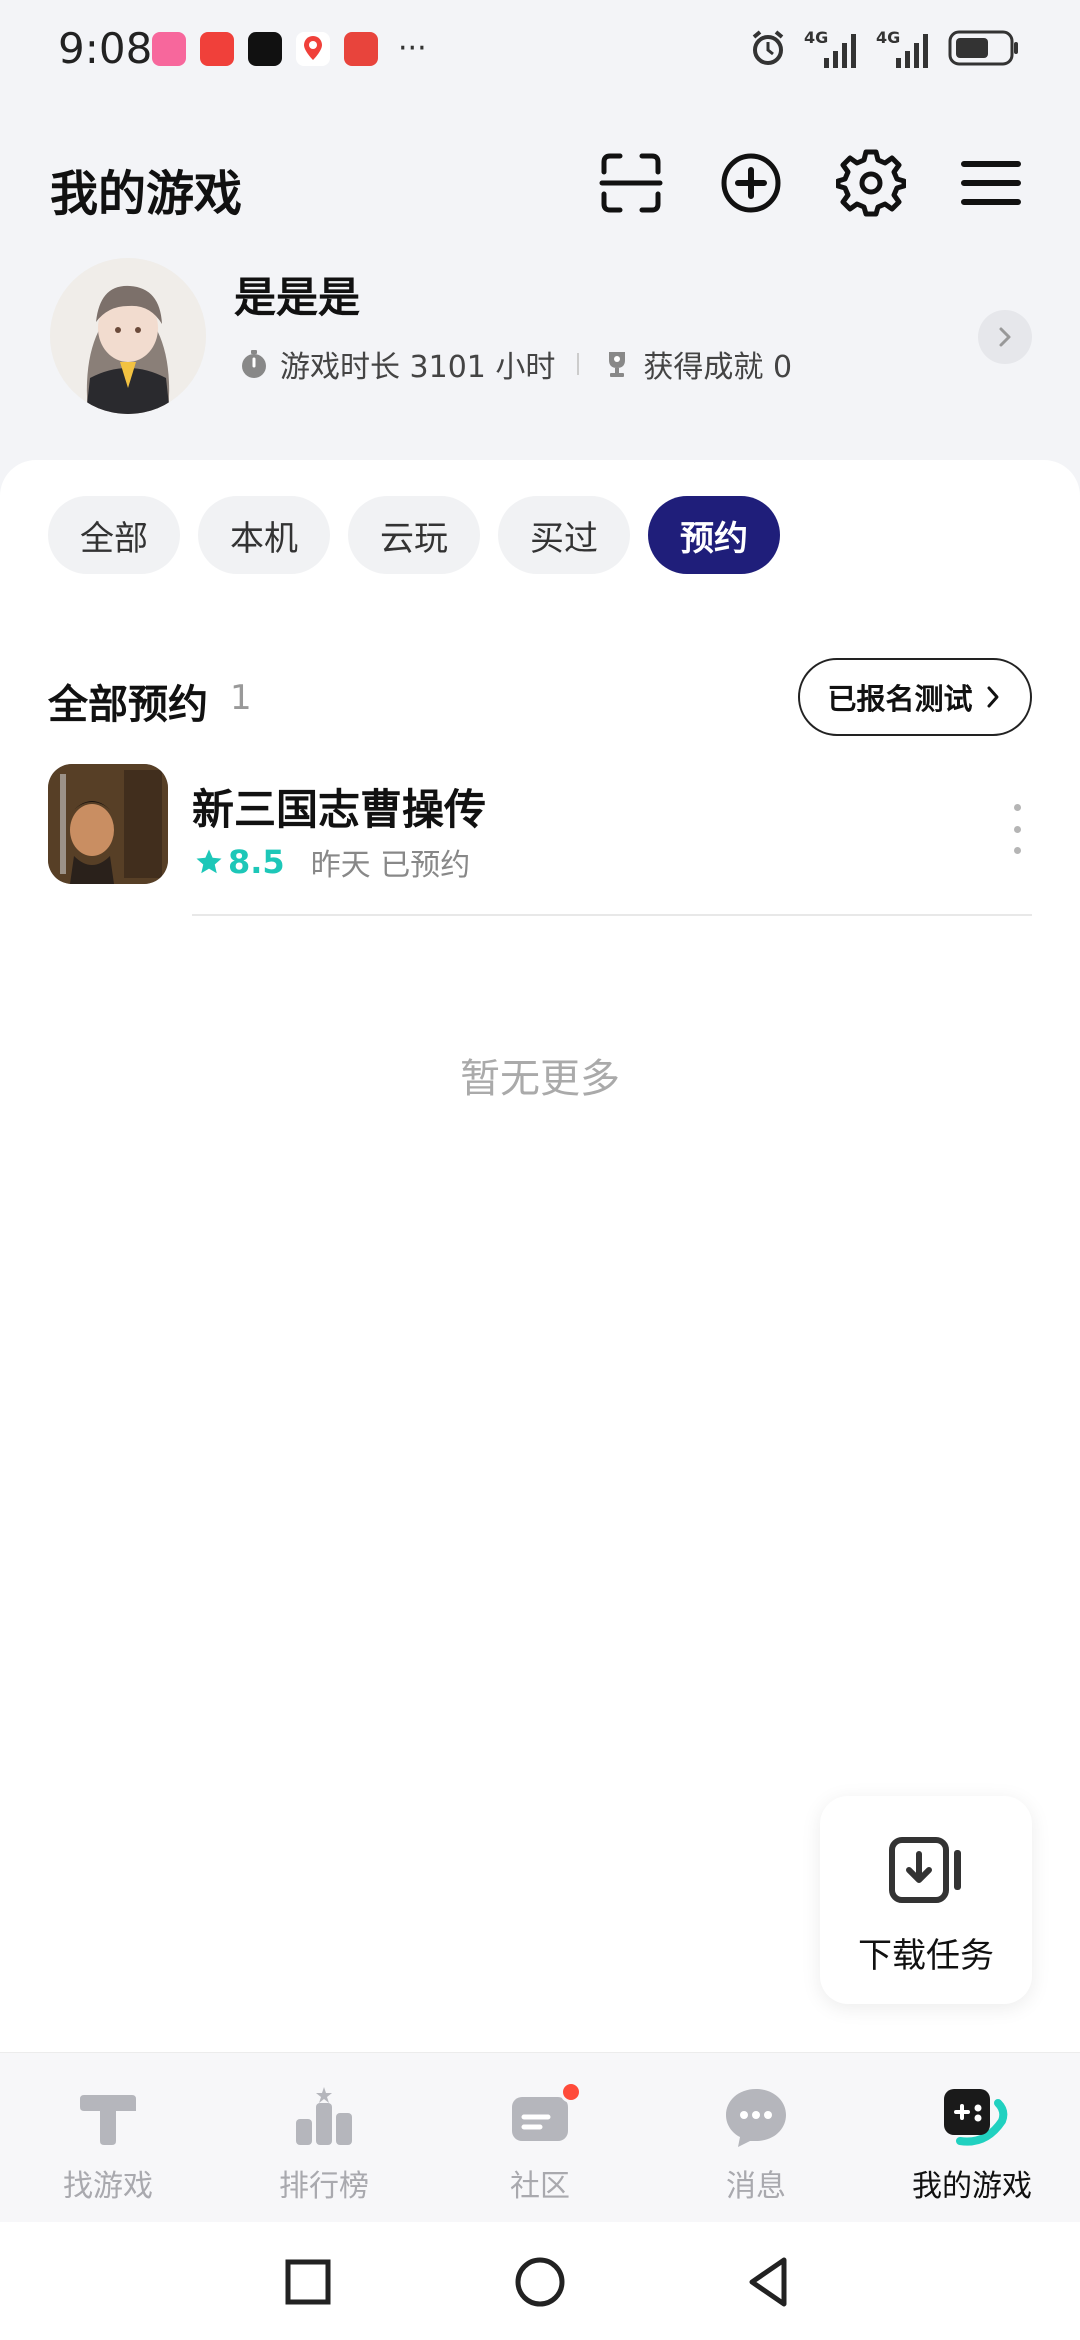 The height and width of the screenshot is (2340, 1080). I want to click on status-time: 9:08, so click(105, 48).